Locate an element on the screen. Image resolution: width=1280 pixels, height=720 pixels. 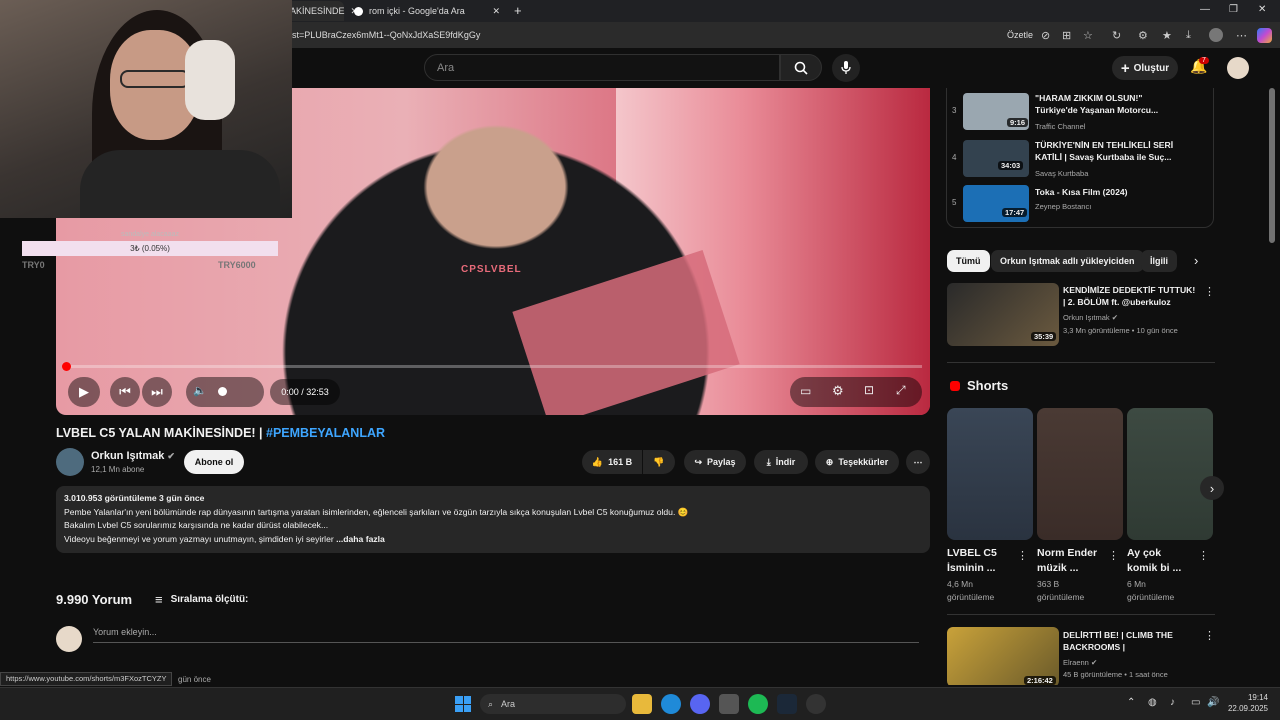
channel-name-text: Orkun Işıtmak is located at coordinates (128, 456).